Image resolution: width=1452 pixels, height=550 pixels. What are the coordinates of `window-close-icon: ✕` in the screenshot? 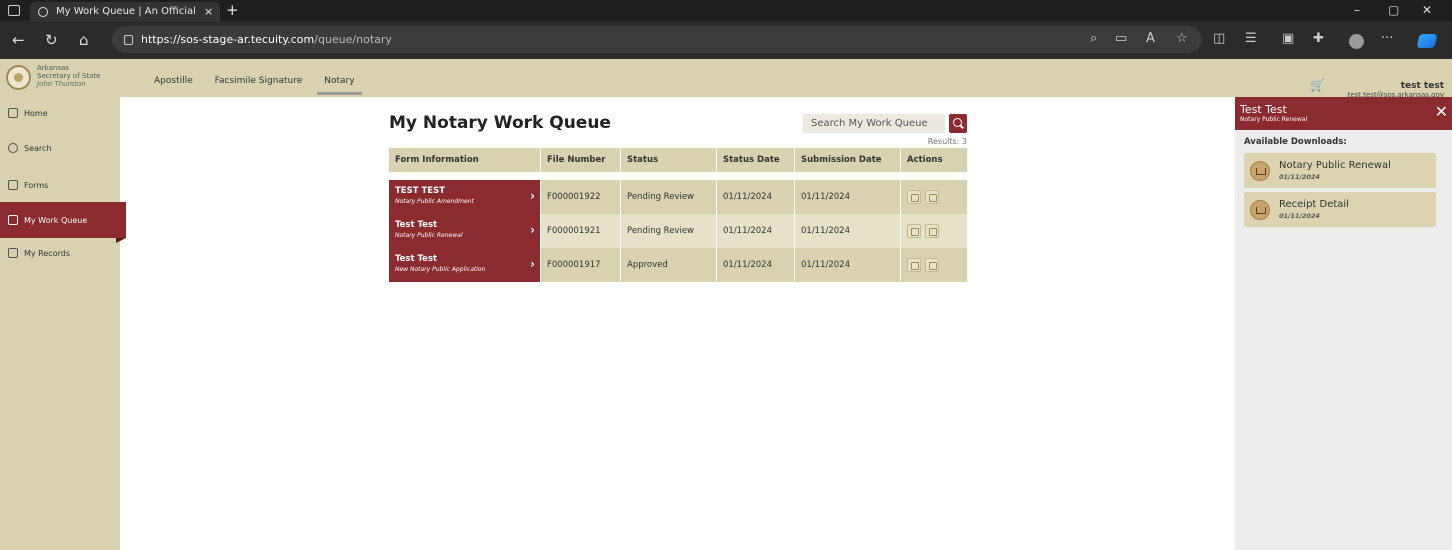 It's located at (1427, 10).